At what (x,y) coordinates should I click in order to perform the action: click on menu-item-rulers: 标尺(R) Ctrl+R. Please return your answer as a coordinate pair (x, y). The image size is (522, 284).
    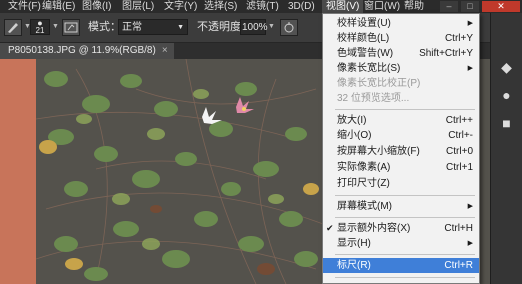
    Looking at the image, I should click on (401, 265).